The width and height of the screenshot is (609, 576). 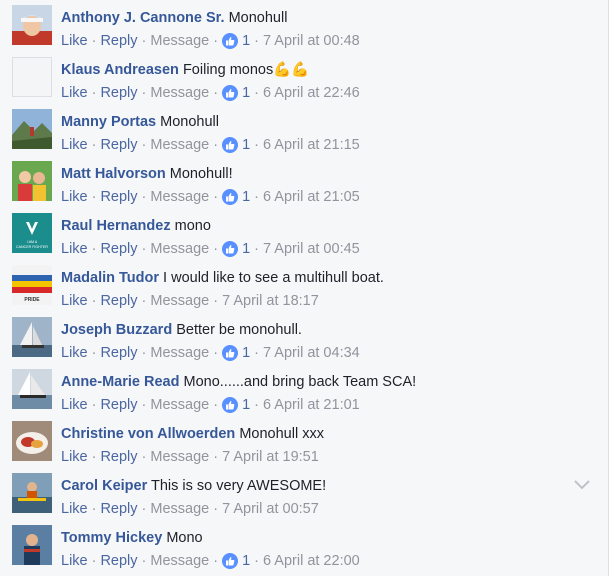 What do you see at coordinates (120, 70) in the screenshot?
I see `comment-author: Klaus Andreasen` at bounding box center [120, 70].